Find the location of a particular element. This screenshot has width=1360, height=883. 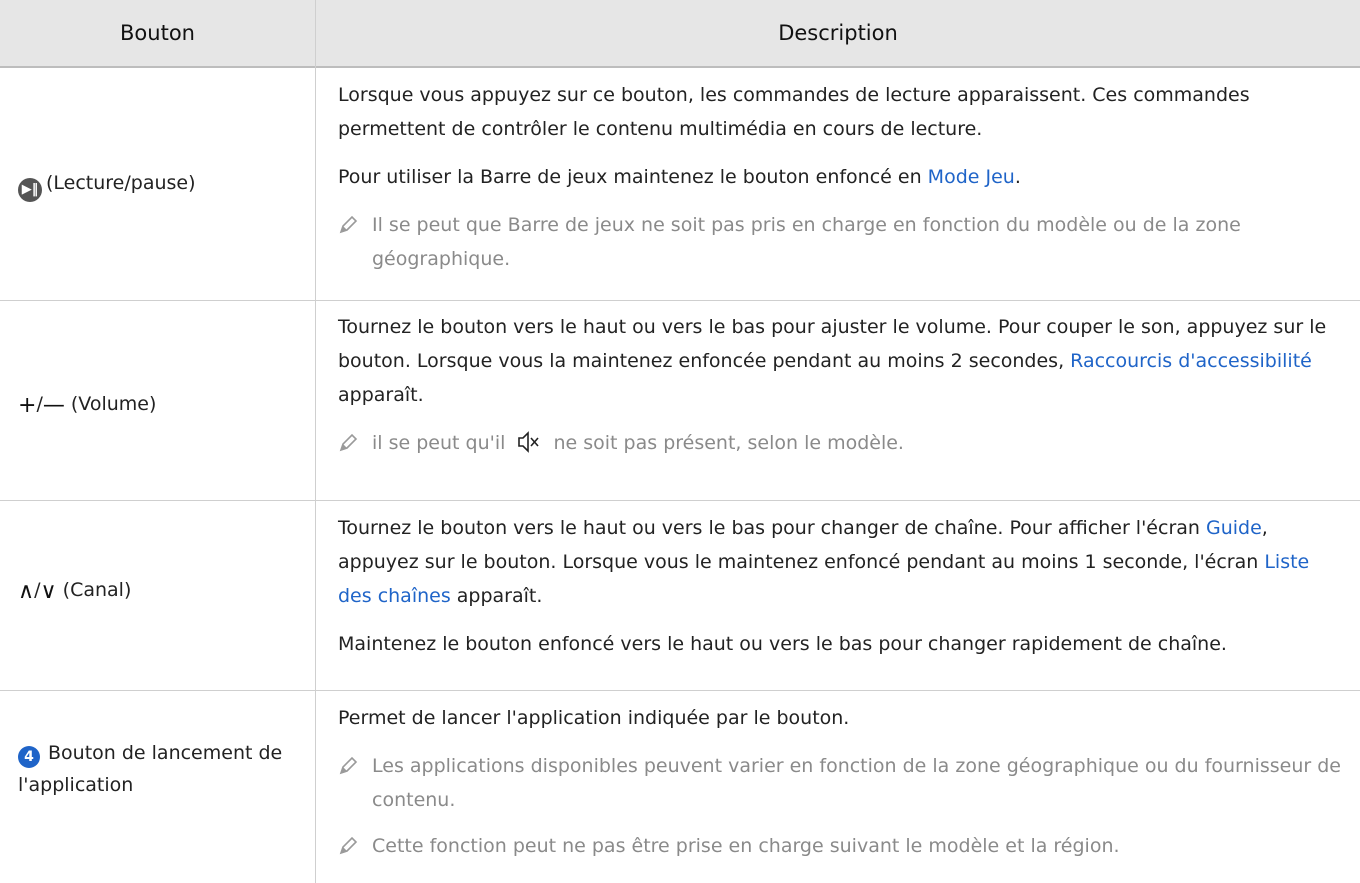

row3-button-label: (Canal) is located at coordinates (97, 590).